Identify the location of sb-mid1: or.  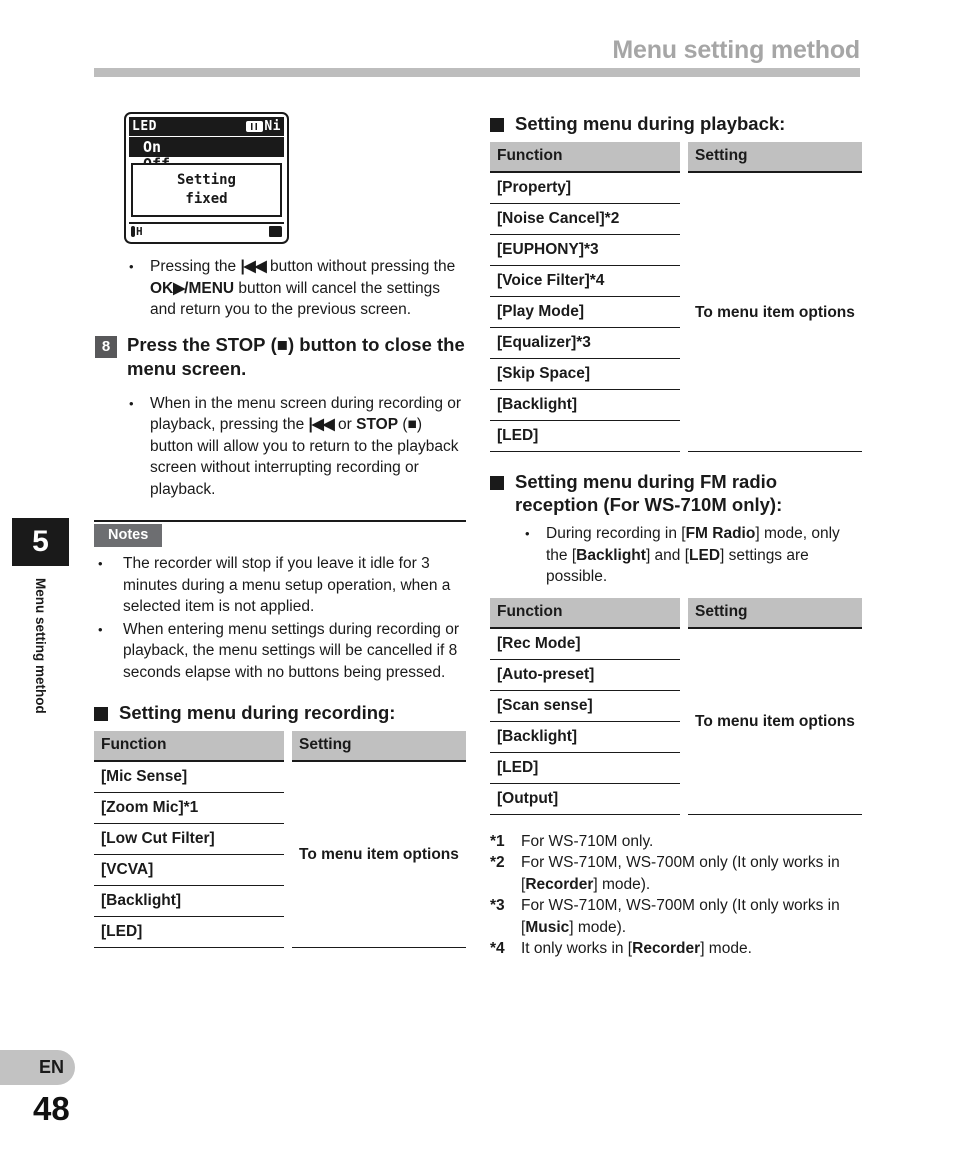
(345, 424).